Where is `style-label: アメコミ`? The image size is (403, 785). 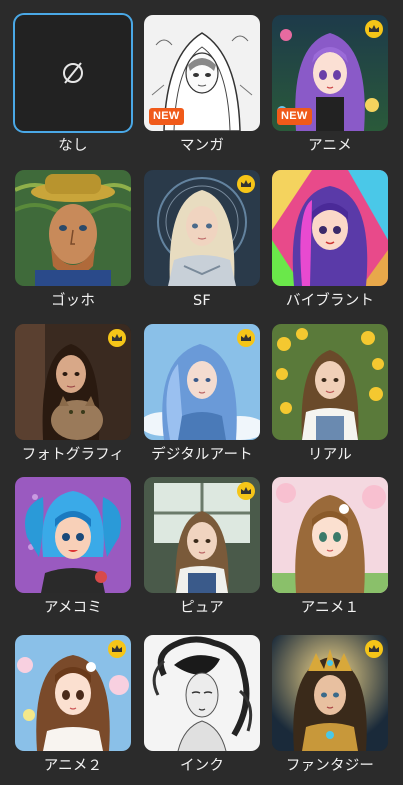
style-label: アメコミ is located at coordinates (73, 608).